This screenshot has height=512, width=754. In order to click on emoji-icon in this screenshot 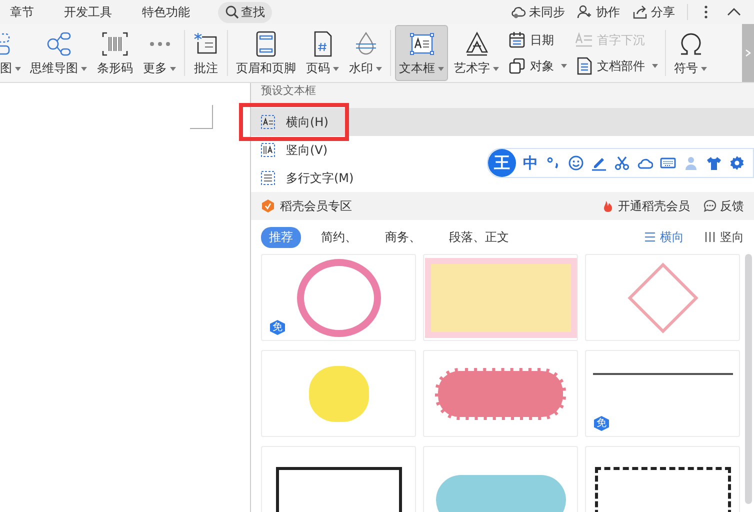, I will do `click(576, 163)`.